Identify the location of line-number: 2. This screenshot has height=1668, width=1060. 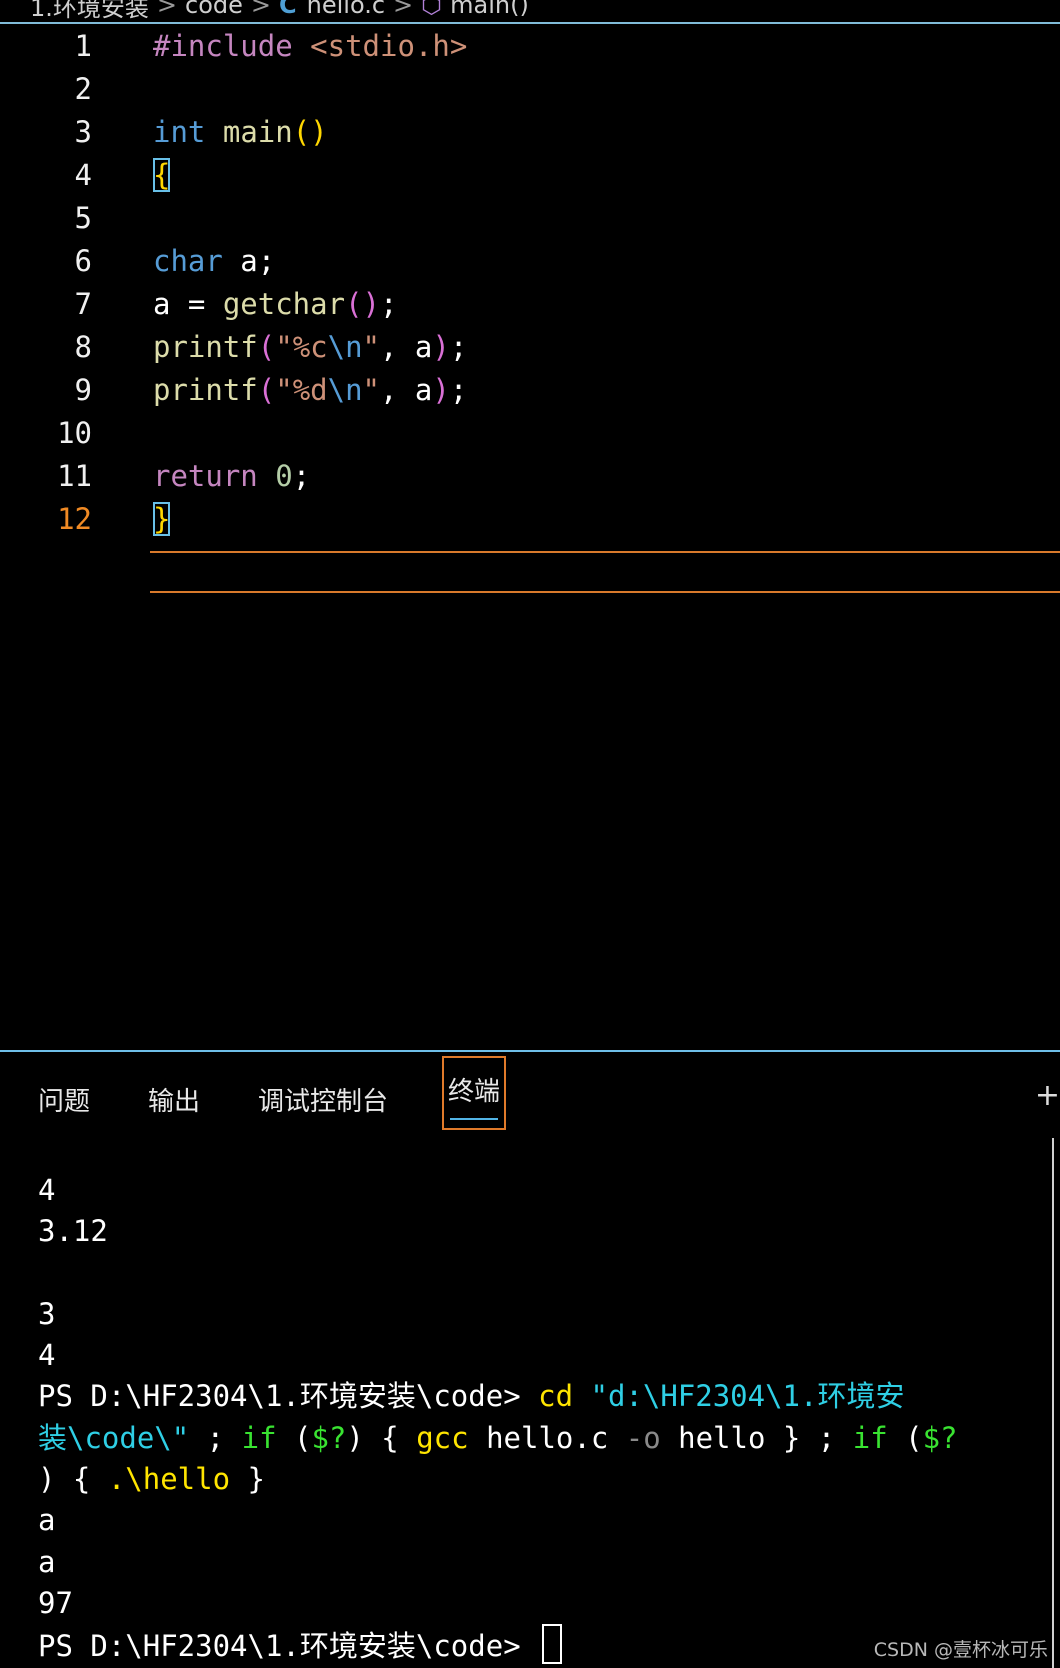
(83, 89).